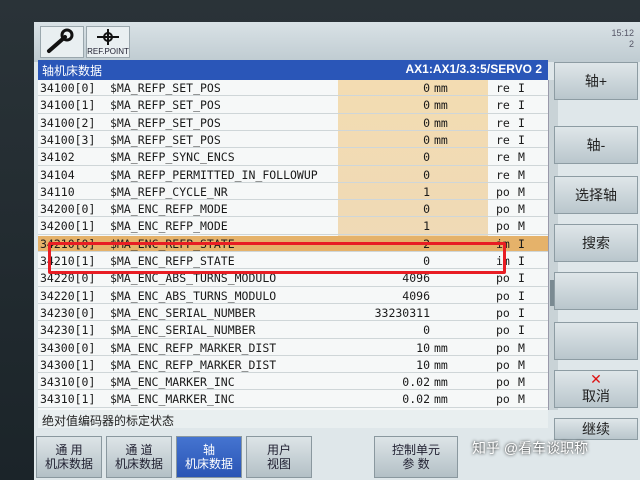 The image size is (640, 480). Describe the element at coordinates (596, 379) in the screenshot. I see `cancel-x-icon: ✕` at that location.